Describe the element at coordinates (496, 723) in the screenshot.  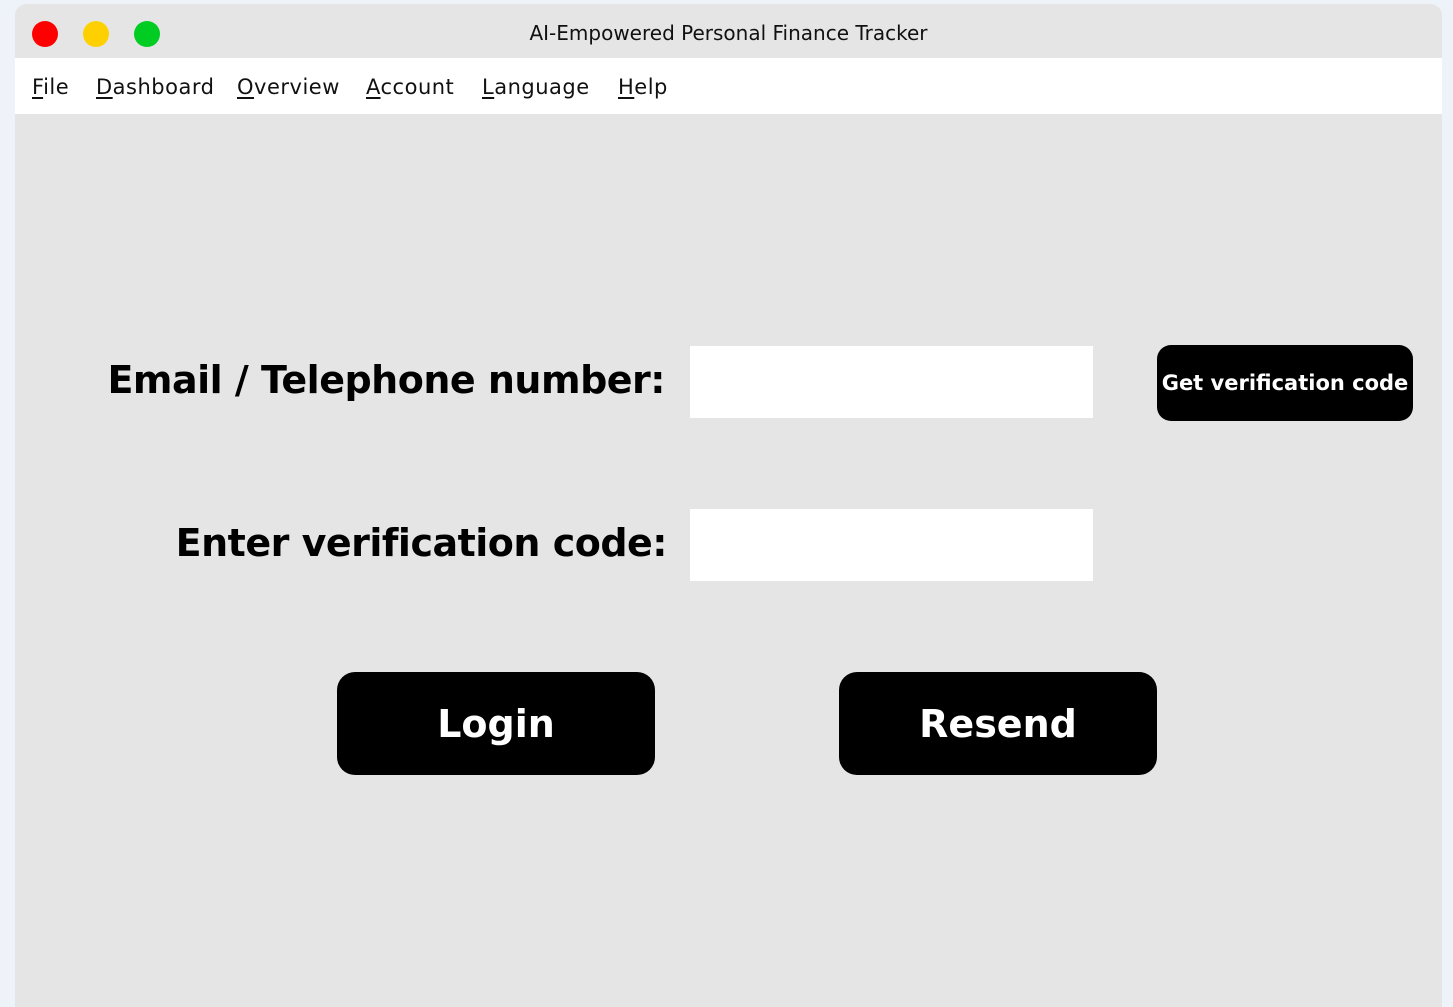
I see `login-button: Login` at that location.